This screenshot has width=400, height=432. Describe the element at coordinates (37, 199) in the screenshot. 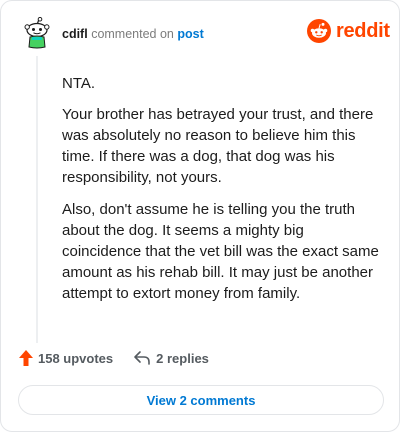

I see `thread-line` at that location.